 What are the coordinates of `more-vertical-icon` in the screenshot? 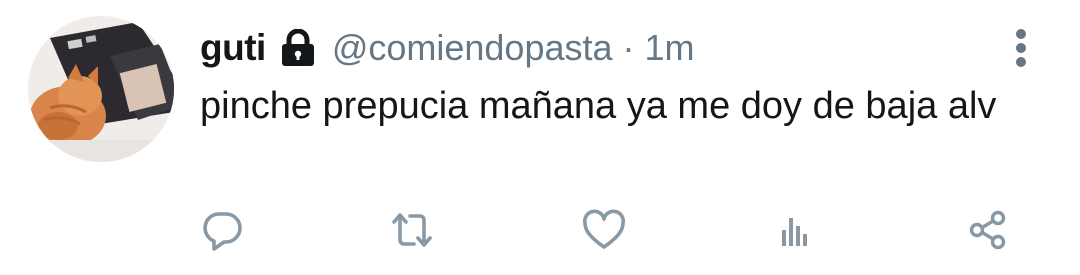 It's located at (1021, 49).